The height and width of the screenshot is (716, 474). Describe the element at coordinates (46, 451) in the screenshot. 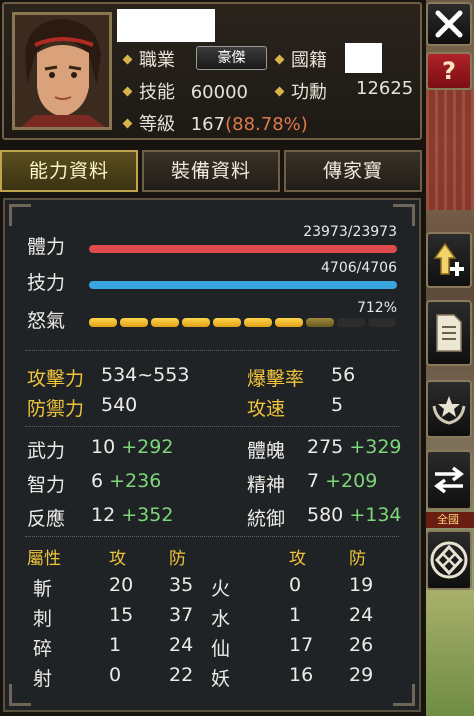

I see `attr-label: 武力` at that location.